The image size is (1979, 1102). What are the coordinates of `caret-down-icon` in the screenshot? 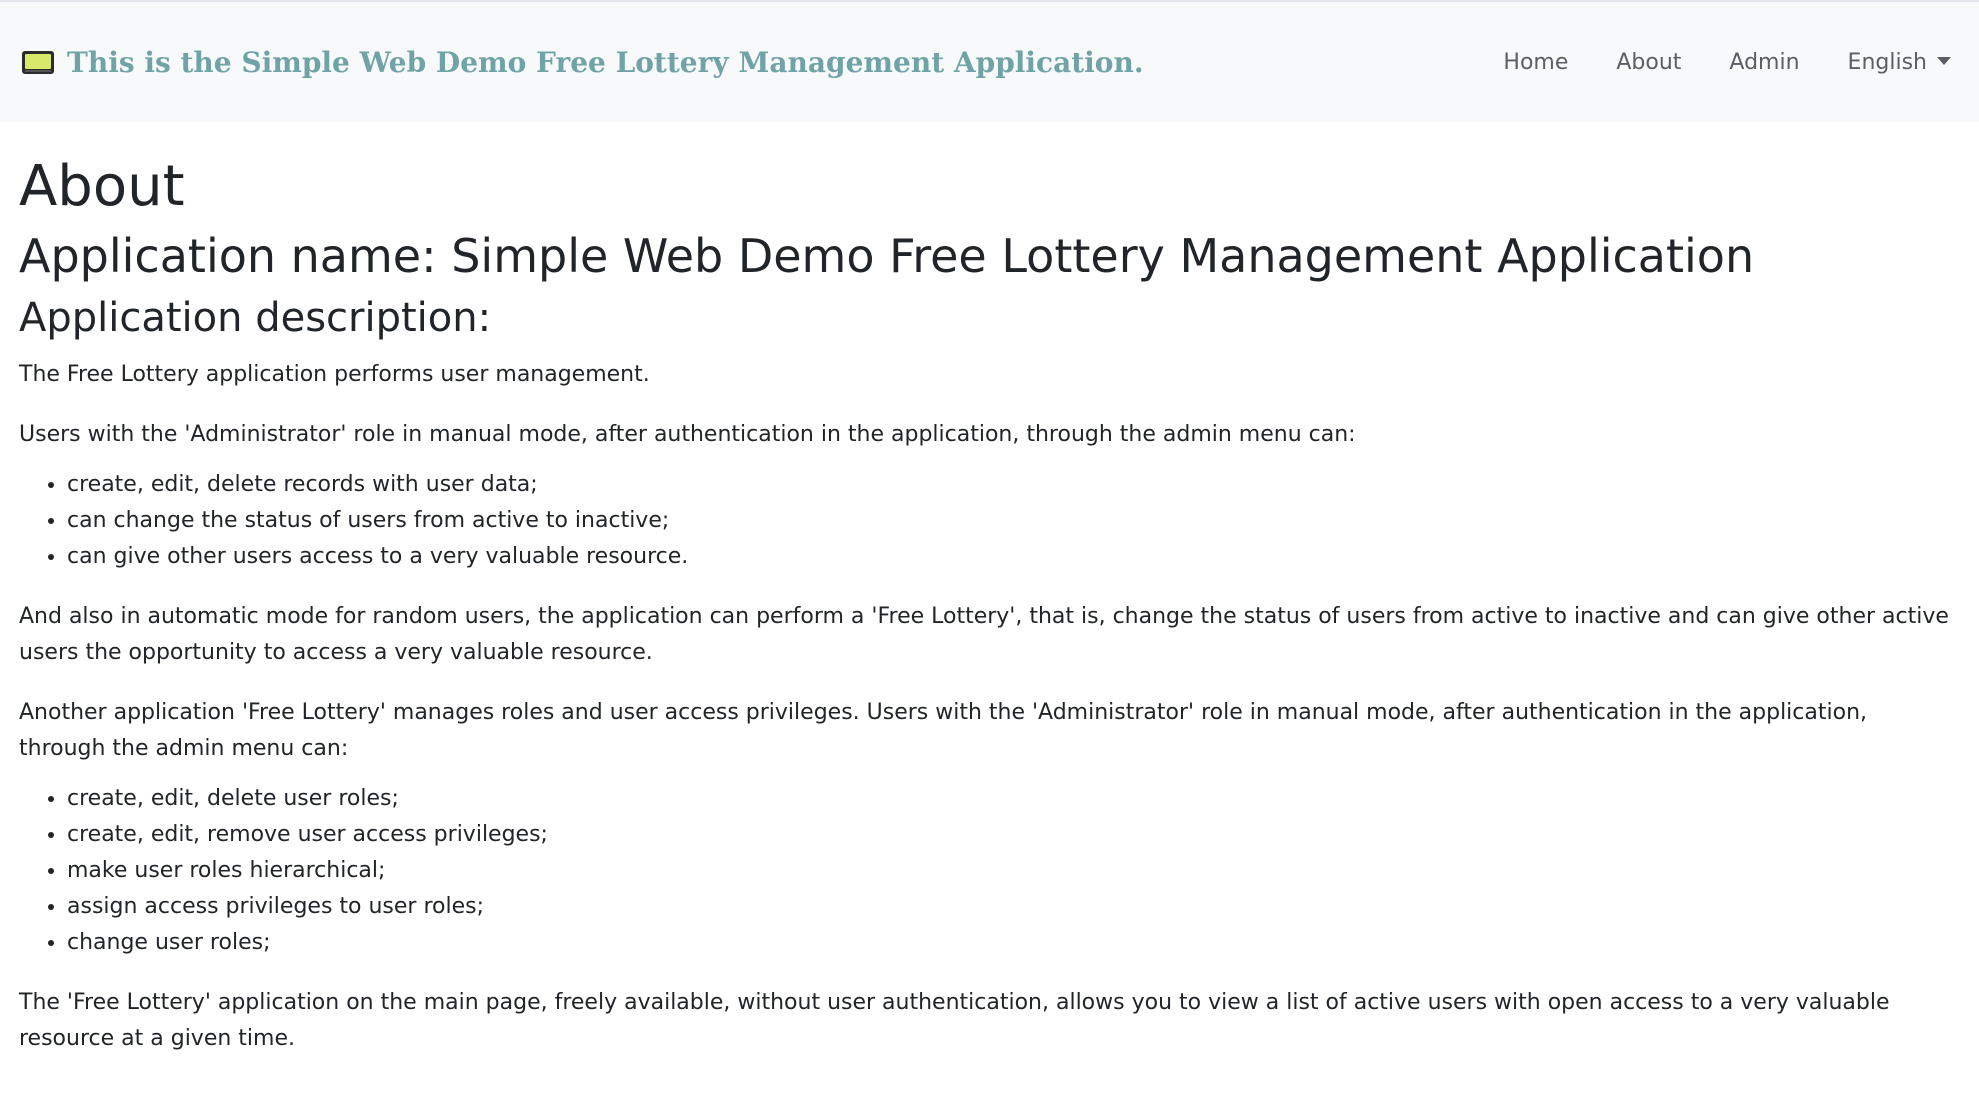 It's located at (1944, 61).